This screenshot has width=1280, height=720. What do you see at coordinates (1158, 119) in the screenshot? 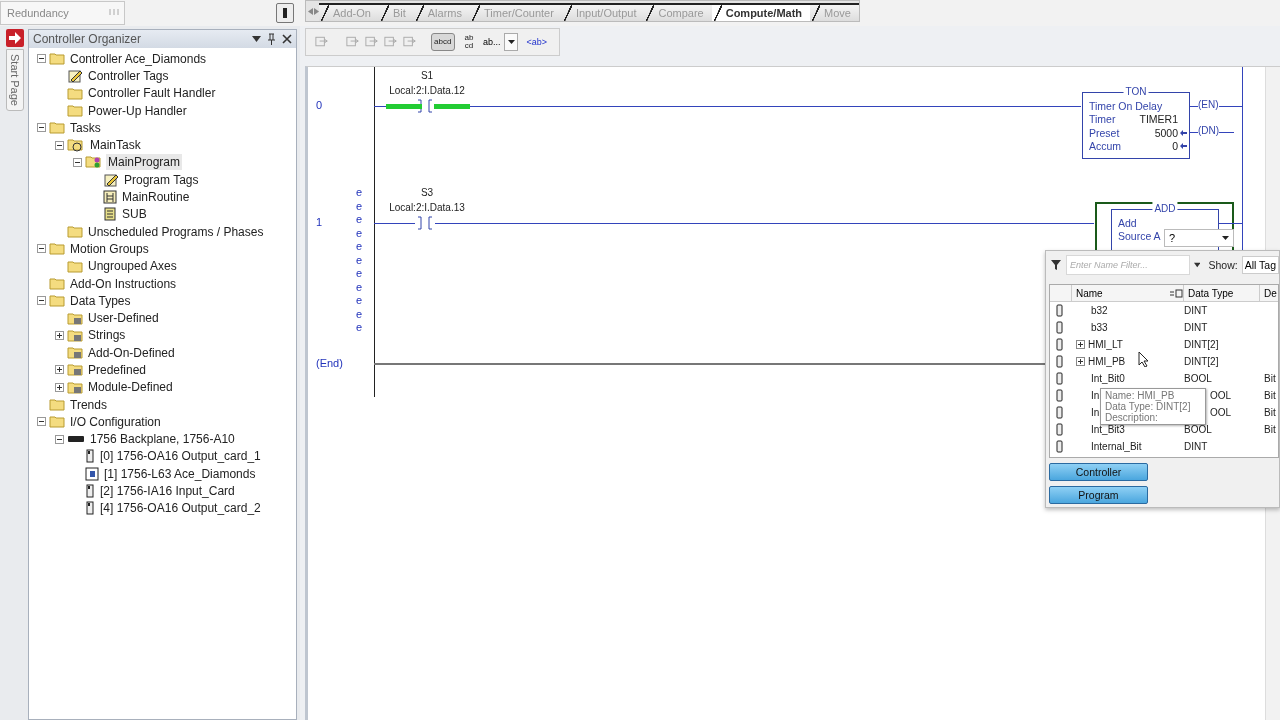
I see `param-value: TIMER1` at bounding box center [1158, 119].